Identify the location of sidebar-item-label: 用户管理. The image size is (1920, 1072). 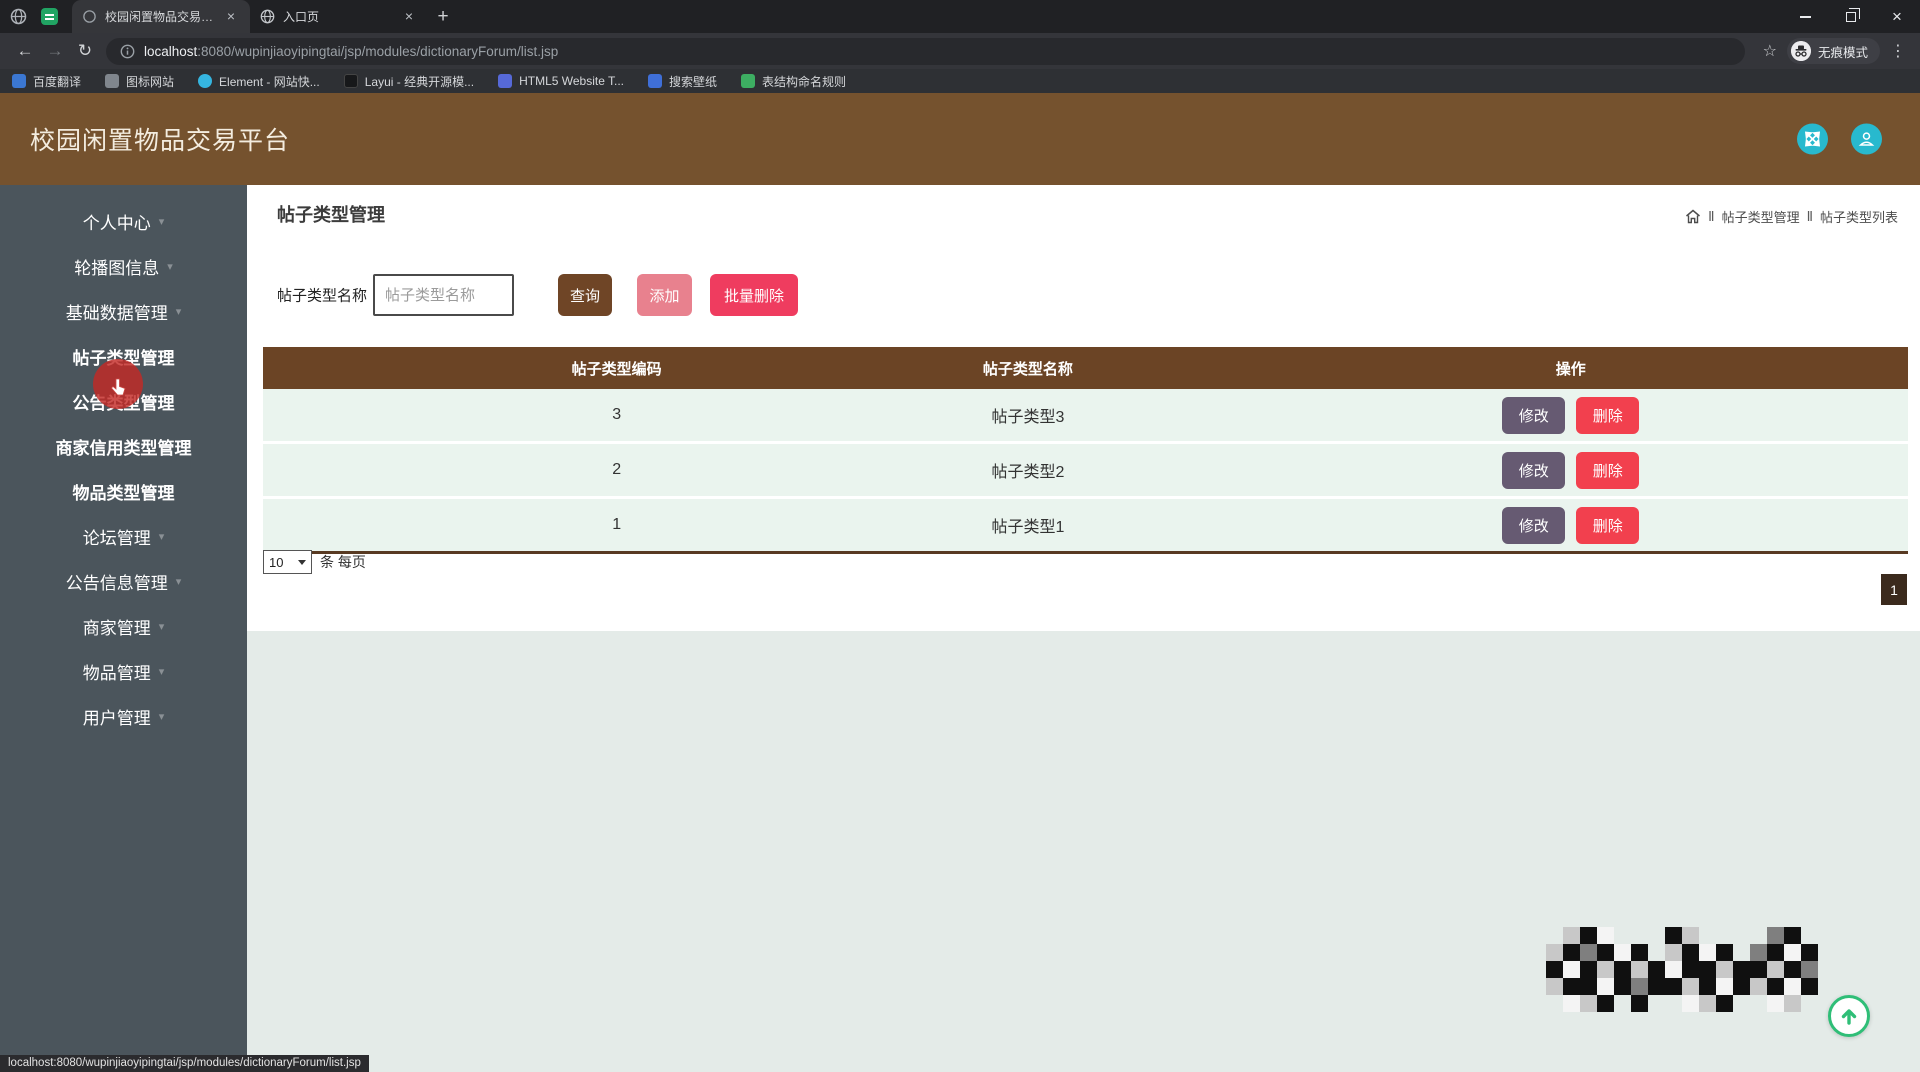
(116, 718).